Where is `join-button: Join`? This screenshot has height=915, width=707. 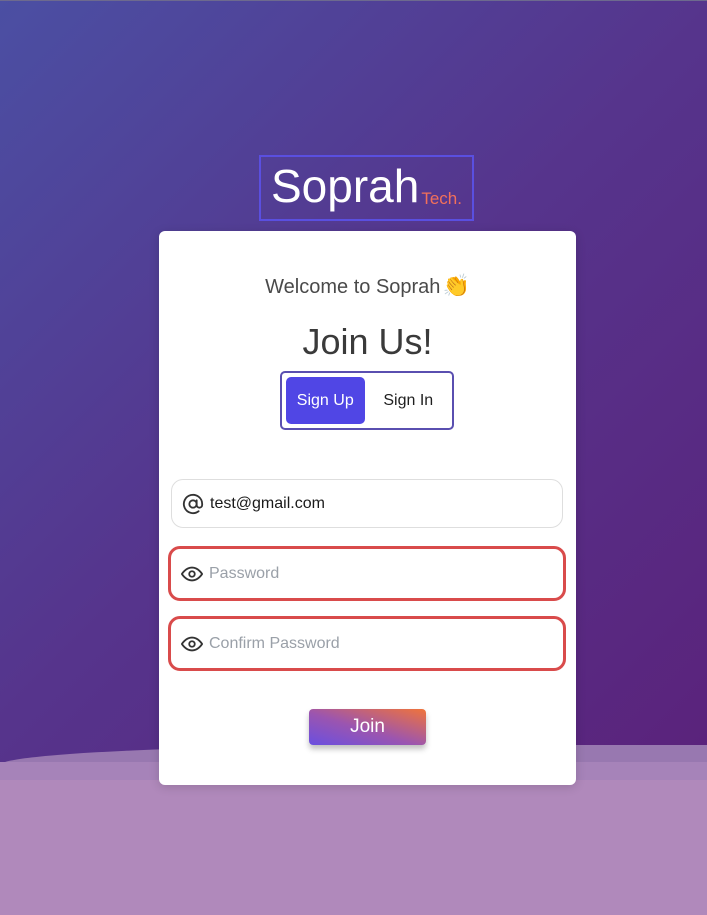
join-button: Join is located at coordinates (367, 727).